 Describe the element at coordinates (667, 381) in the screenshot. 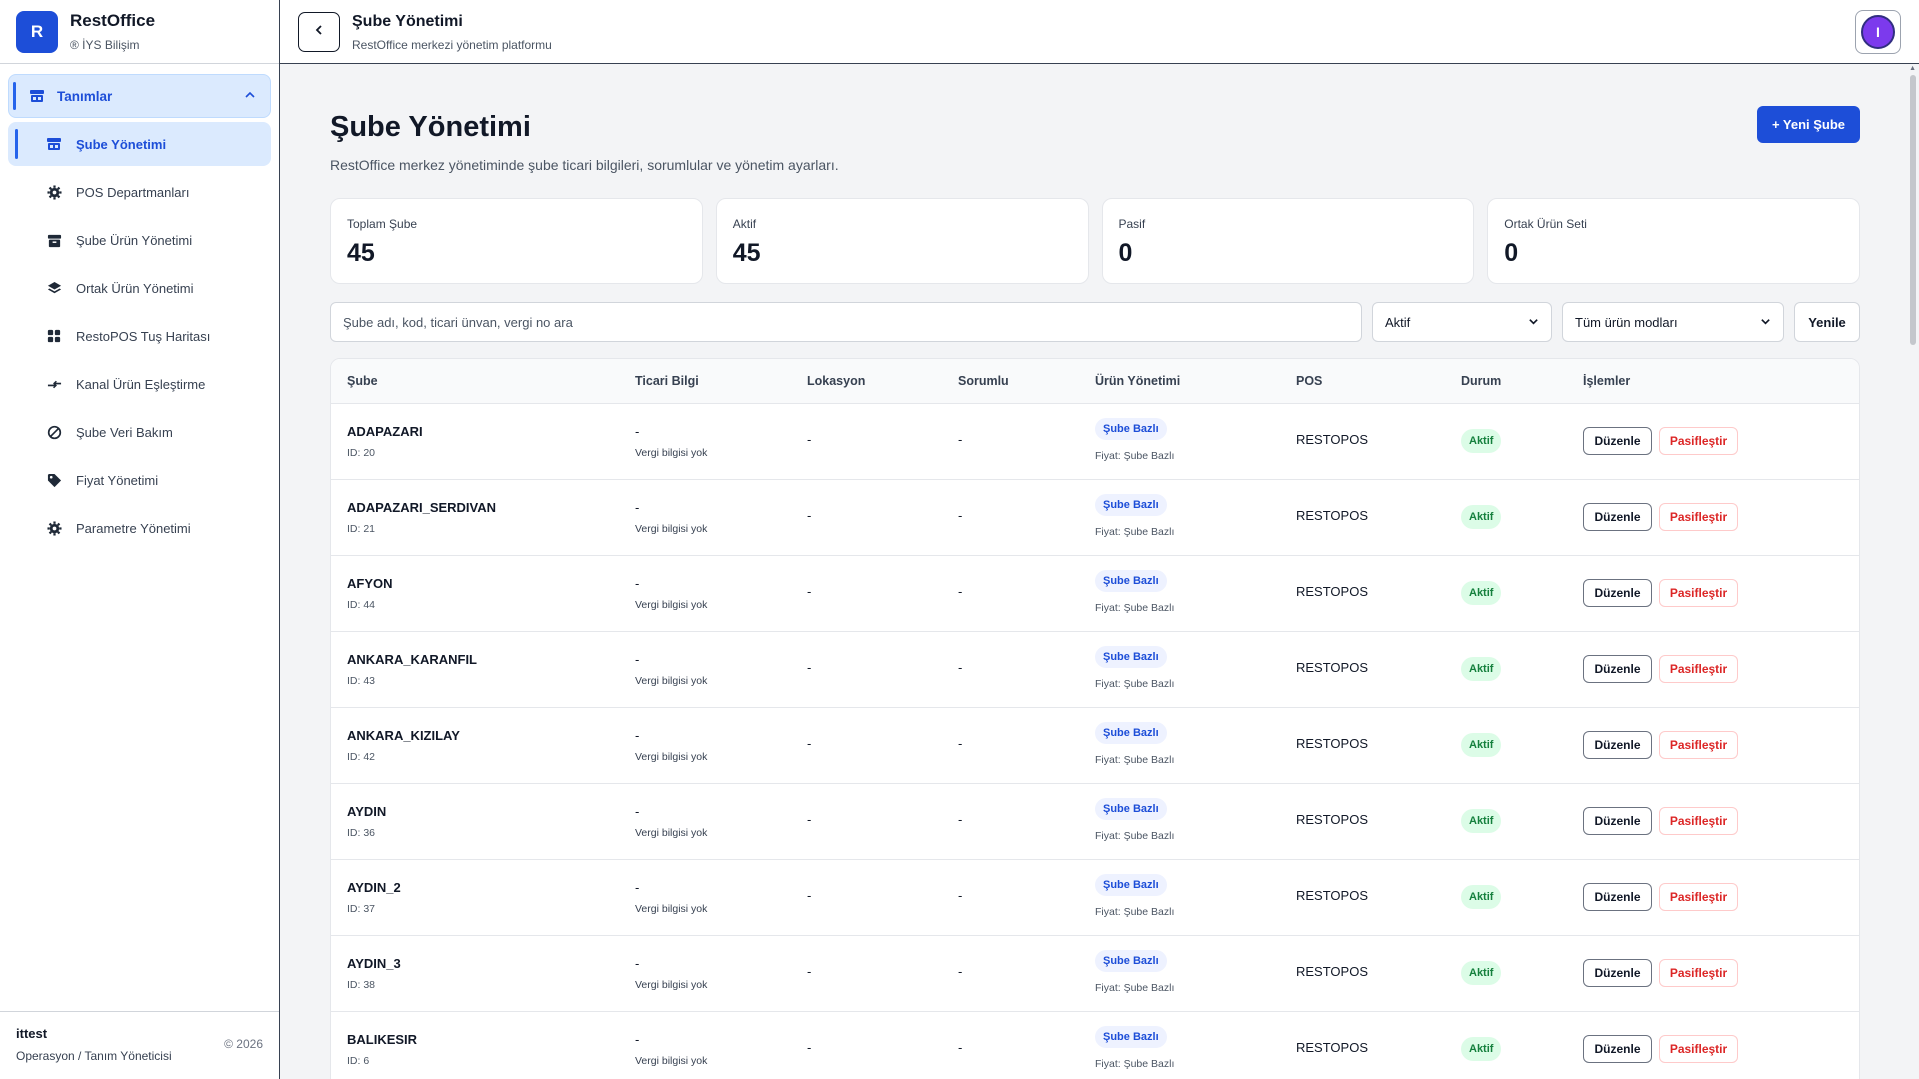

I see `column-header-ticari-bilgi: Ticari Bilgi` at that location.